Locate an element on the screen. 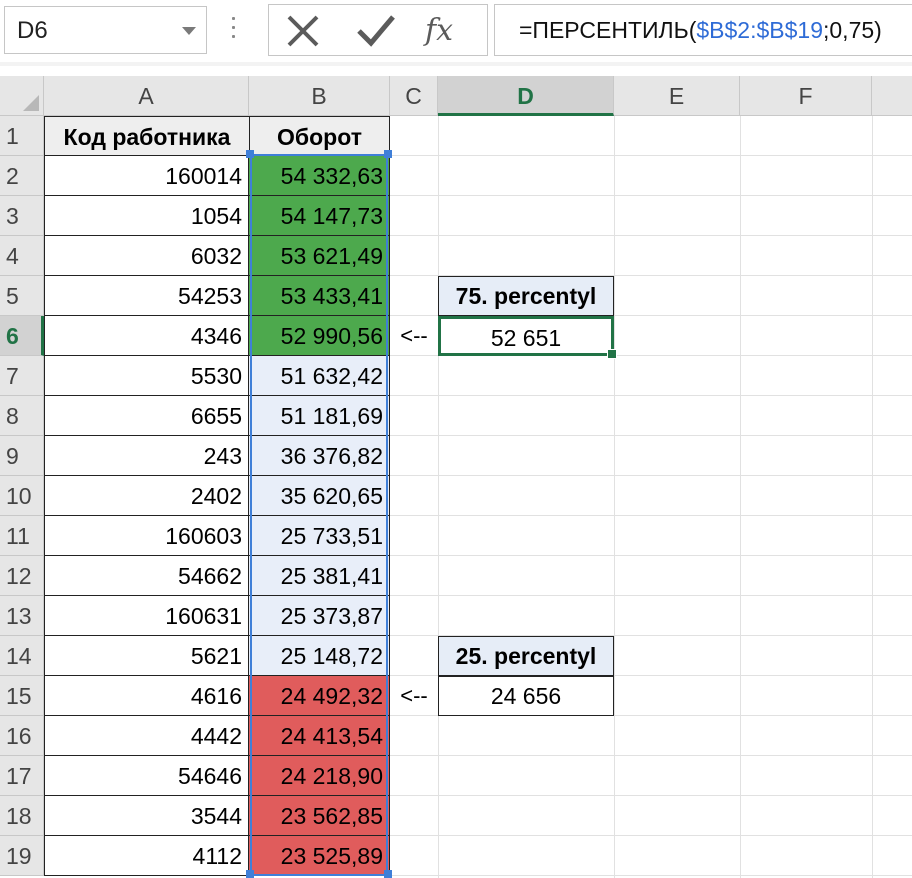 The width and height of the screenshot is (912, 878). turnover-cell: 25 148,72 is located at coordinates (319, 656).